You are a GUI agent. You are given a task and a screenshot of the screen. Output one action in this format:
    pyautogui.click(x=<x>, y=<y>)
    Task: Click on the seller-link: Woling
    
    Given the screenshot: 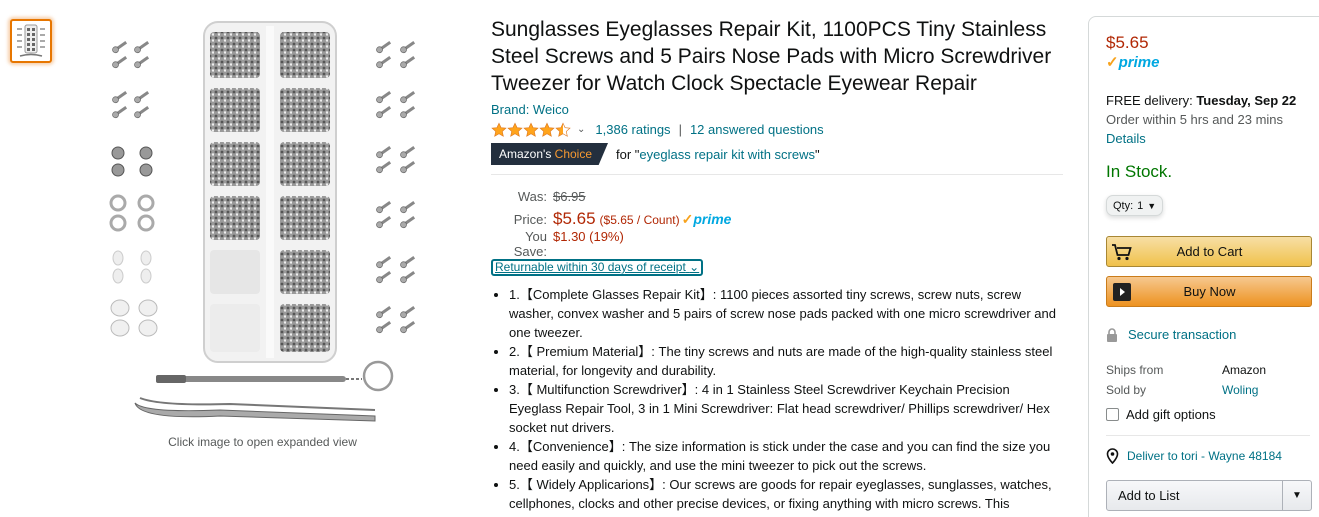 What is the action you would take?
    pyautogui.click(x=1240, y=390)
    